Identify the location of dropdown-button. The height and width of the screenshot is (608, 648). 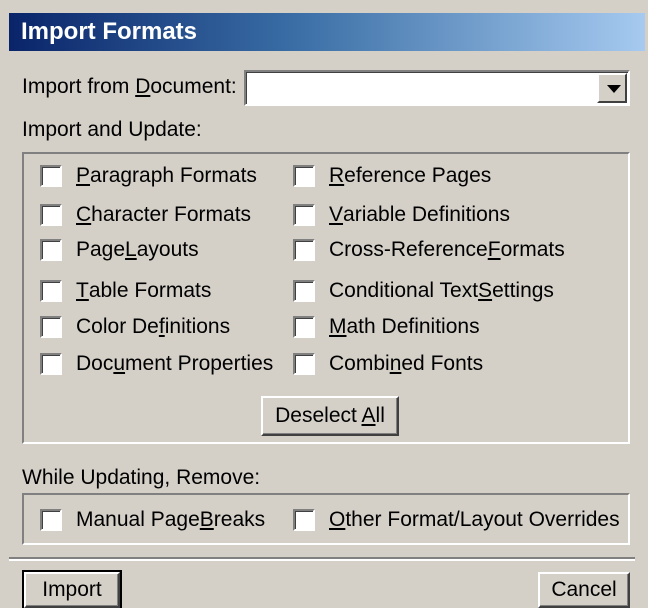
(612, 88).